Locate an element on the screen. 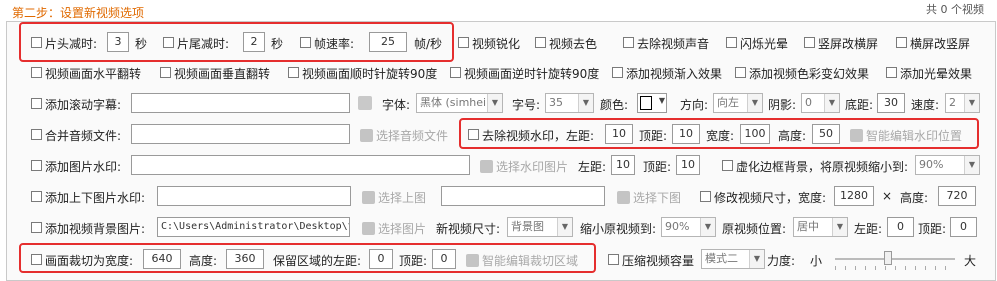  new-size-value: 背景图 is located at coordinates (527, 226).